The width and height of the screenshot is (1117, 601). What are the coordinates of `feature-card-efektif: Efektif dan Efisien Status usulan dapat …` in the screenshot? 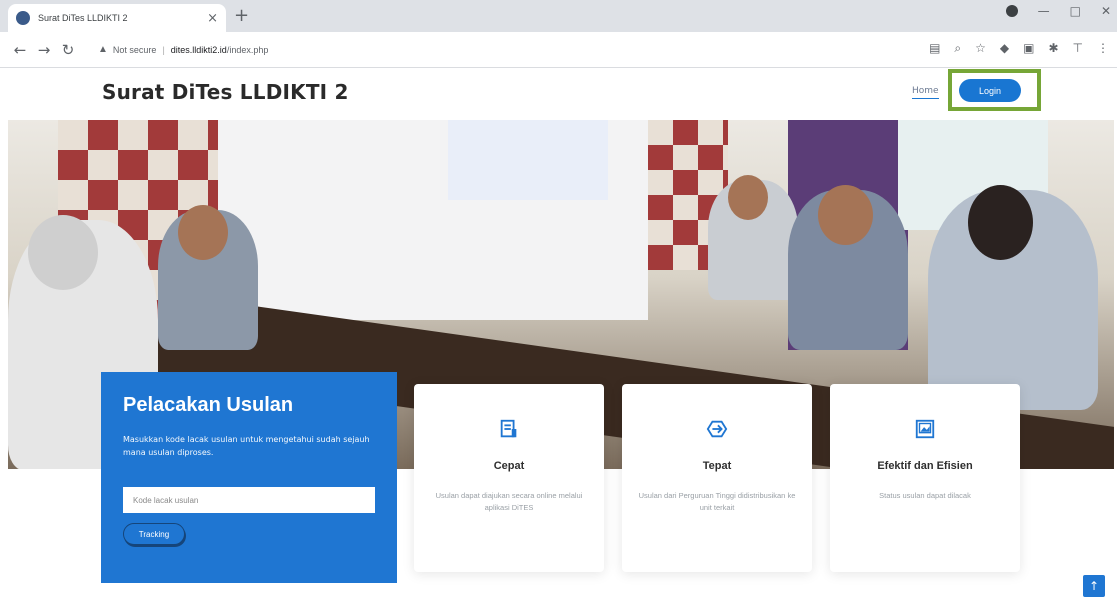 It's located at (925, 478).